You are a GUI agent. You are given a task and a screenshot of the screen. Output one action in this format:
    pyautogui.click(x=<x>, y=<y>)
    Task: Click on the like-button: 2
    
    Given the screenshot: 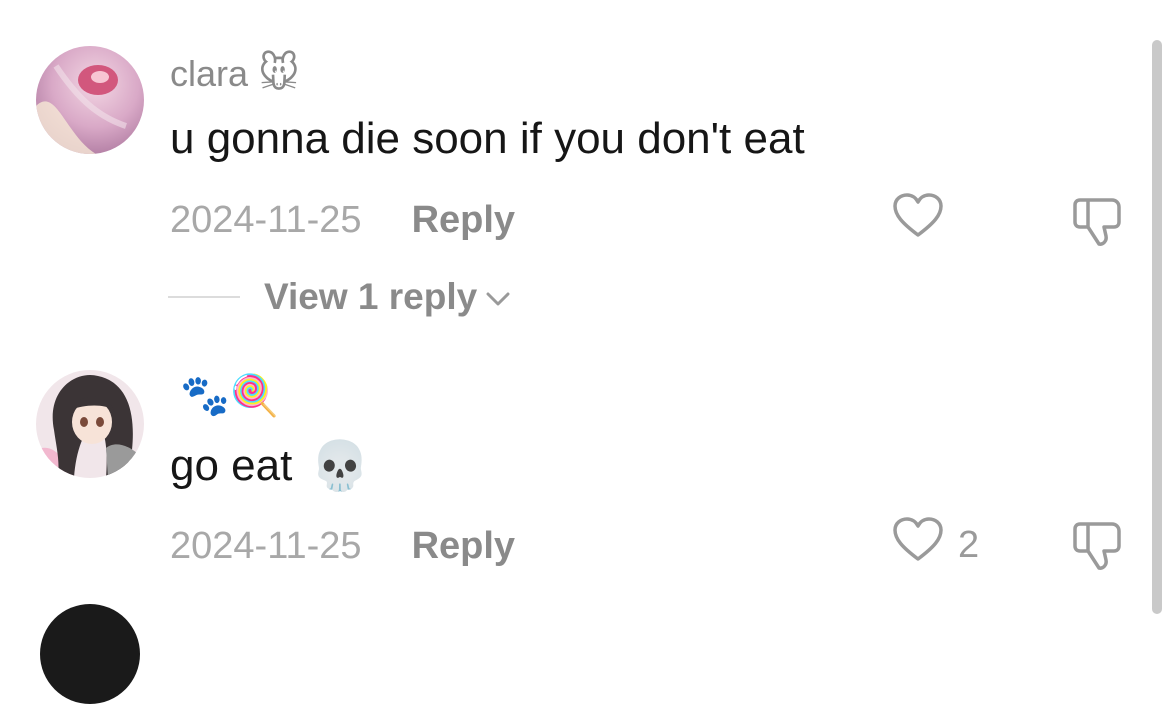 What is the action you would take?
    pyautogui.click(x=936, y=542)
    